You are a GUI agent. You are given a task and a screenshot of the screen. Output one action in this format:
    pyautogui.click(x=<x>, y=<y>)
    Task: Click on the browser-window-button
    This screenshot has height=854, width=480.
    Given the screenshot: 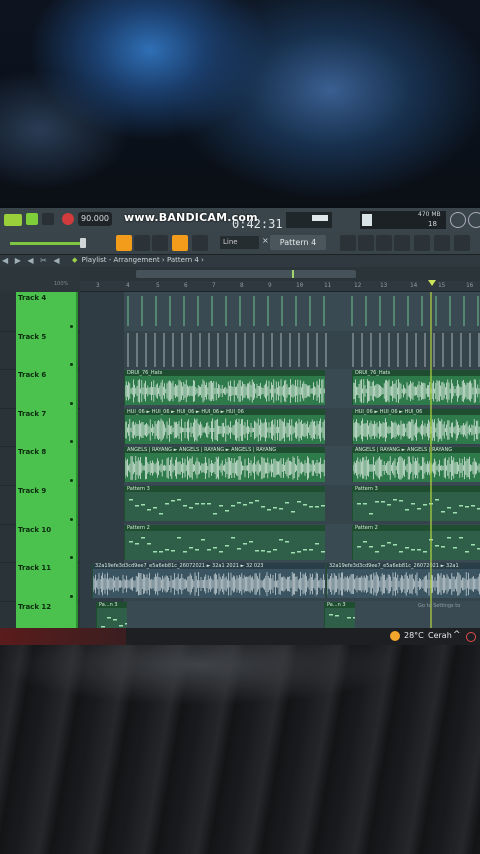 What is the action you would take?
    pyautogui.click(x=422, y=243)
    